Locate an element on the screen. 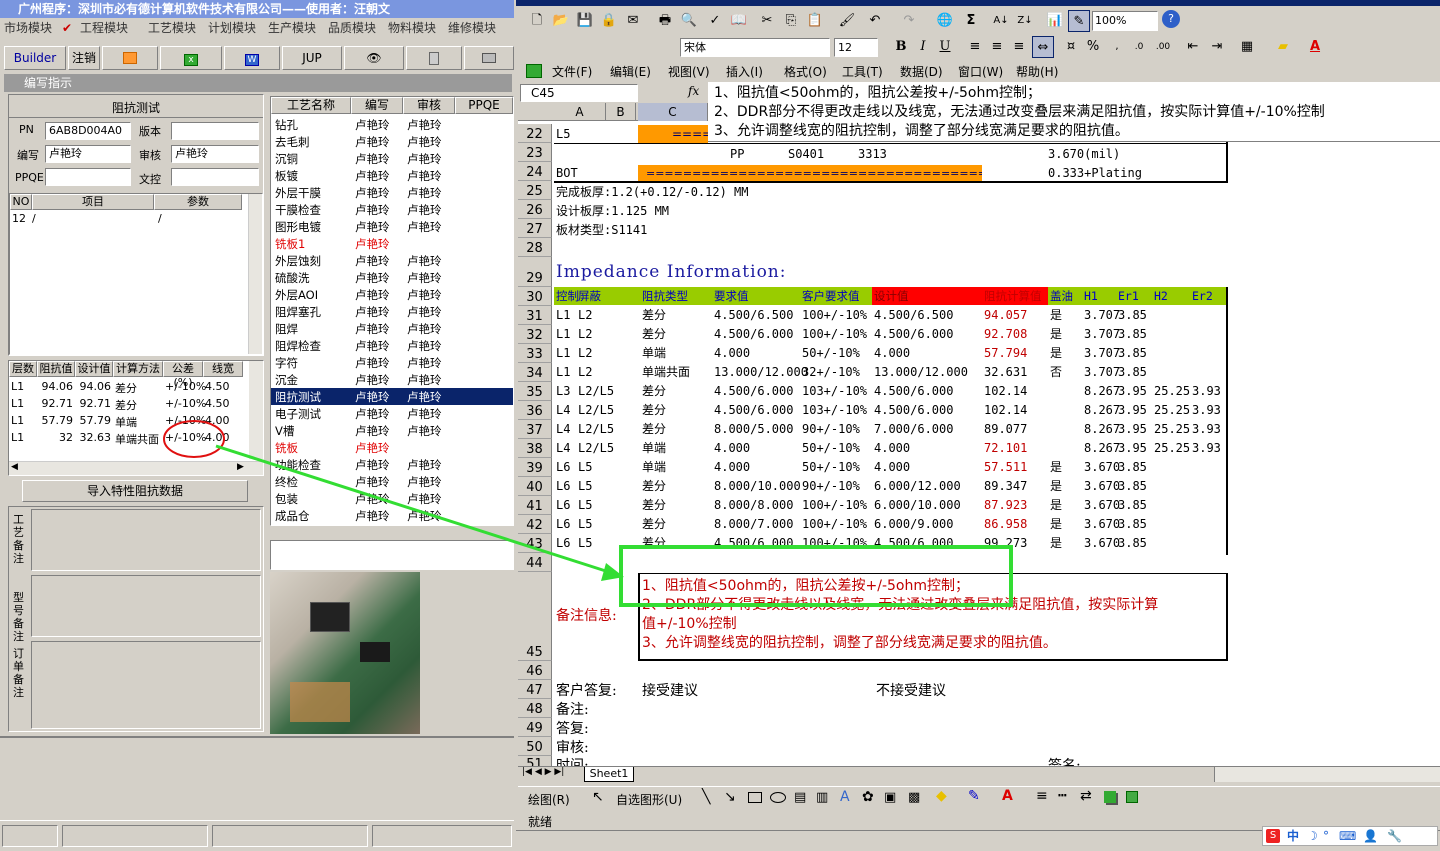 This screenshot has width=1440, height=851. process-row: 板镀 卢艳玲 卢艳玲 is located at coordinates (392, 175).